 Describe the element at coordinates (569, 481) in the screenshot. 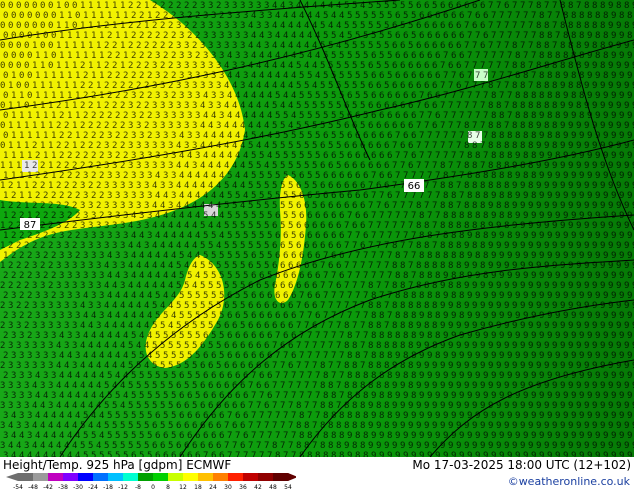

I see `credit-link: ©weatheronline.co.uk` at that location.